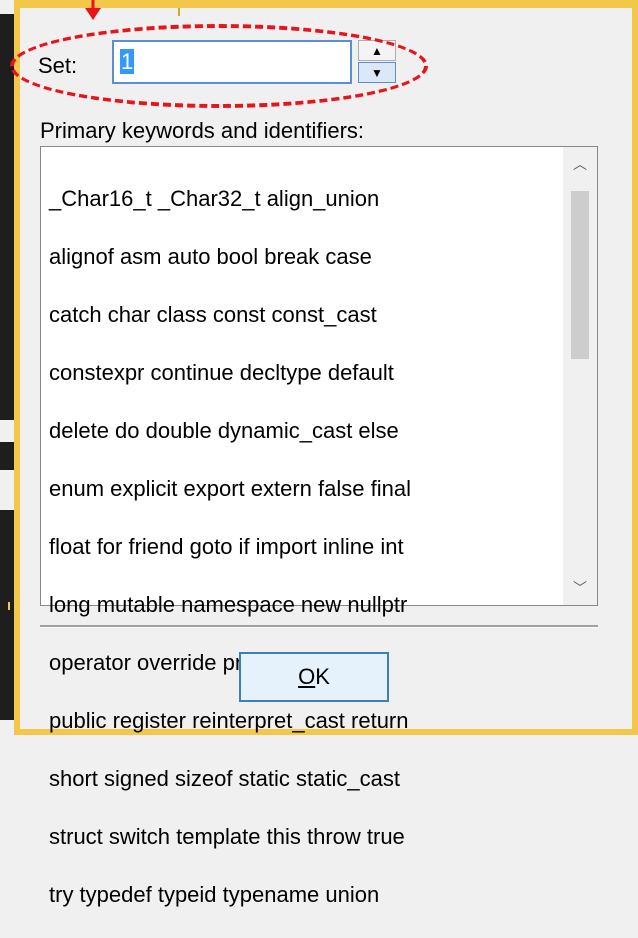  I want to click on background-editor-strip, so click(7, 374).